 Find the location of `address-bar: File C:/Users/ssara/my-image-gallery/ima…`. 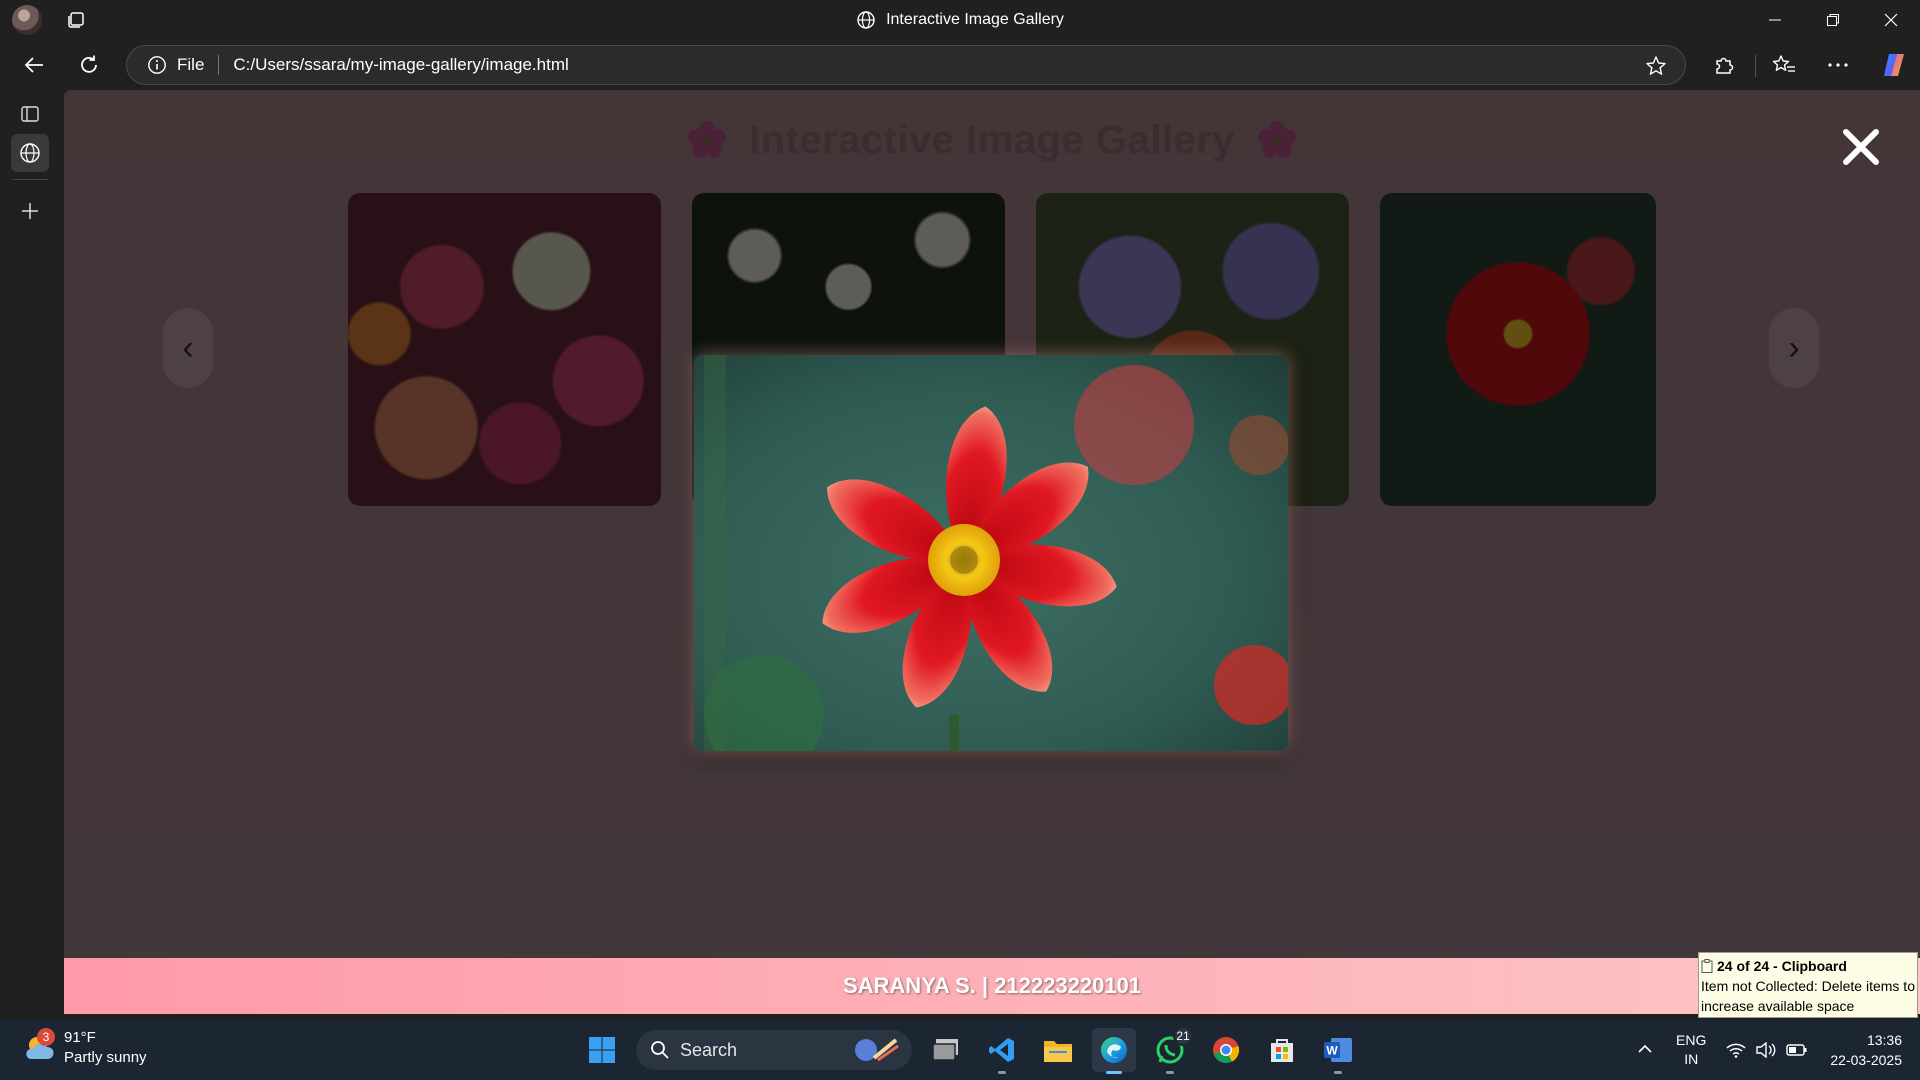

address-bar: File C:/Users/ssara/my-image-gallery/ima… is located at coordinates (906, 65).